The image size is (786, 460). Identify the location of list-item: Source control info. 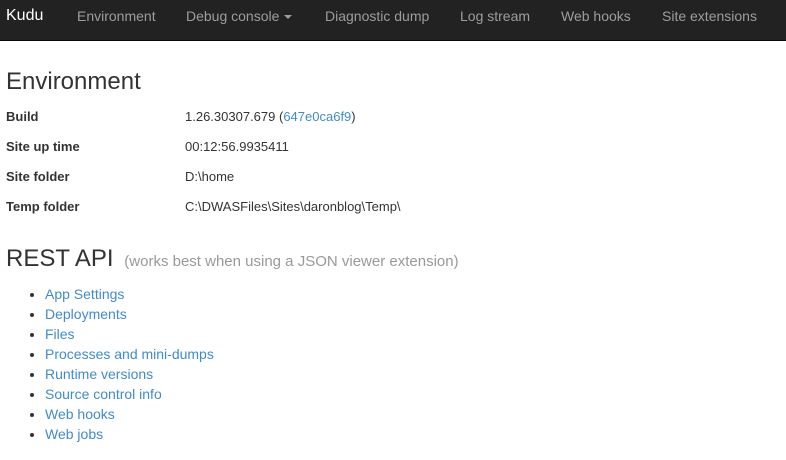
(129, 394).